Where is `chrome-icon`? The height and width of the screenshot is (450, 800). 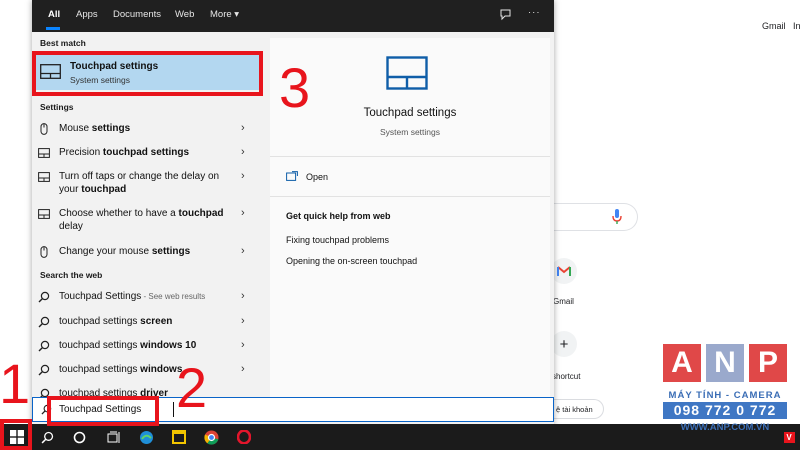
chrome-icon is located at coordinates (210, 437).